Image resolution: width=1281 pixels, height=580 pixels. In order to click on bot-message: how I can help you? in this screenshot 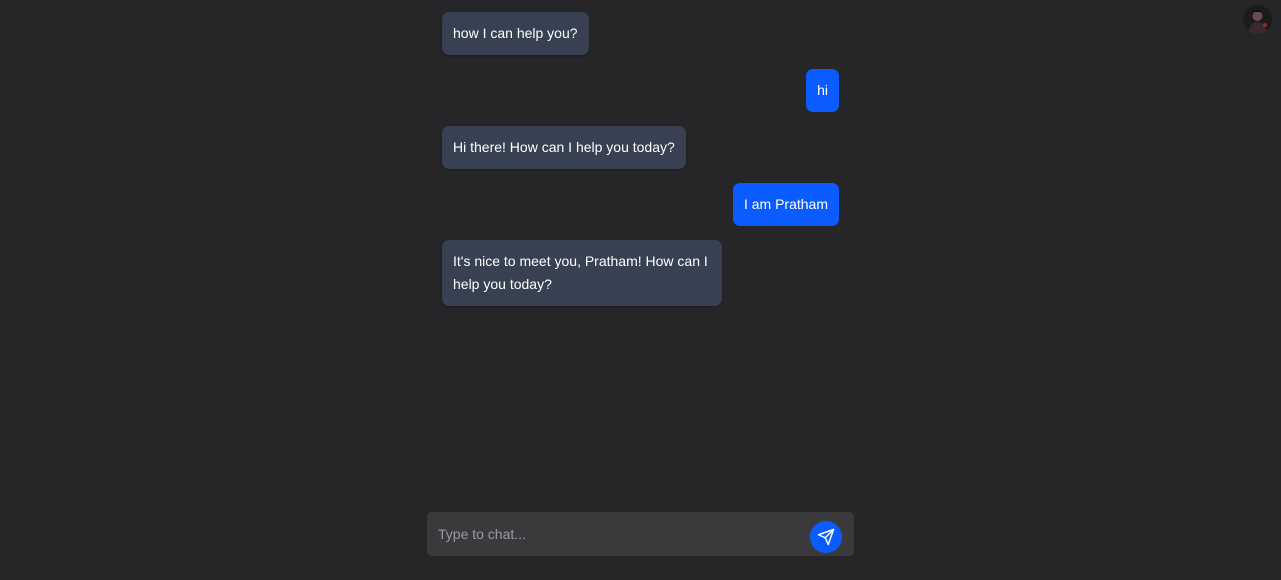, I will do `click(515, 33)`.